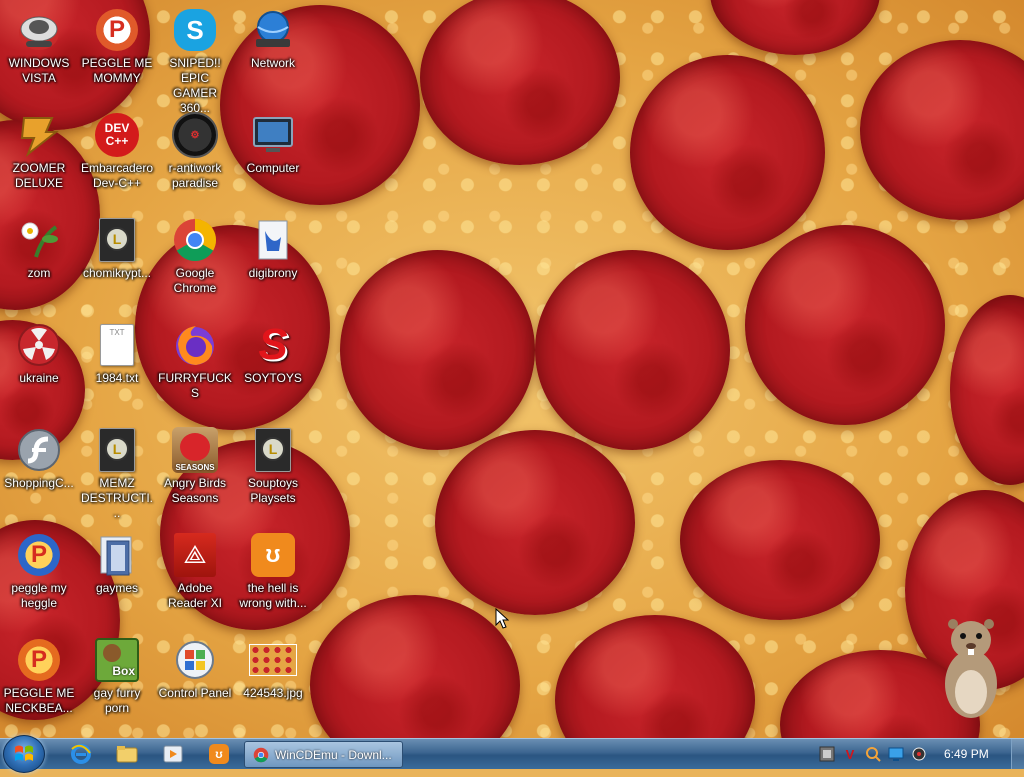 The image size is (1024, 777). What do you see at coordinates (39, 30) in the screenshot?
I see `vista-orb-icon` at bounding box center [39, 30].